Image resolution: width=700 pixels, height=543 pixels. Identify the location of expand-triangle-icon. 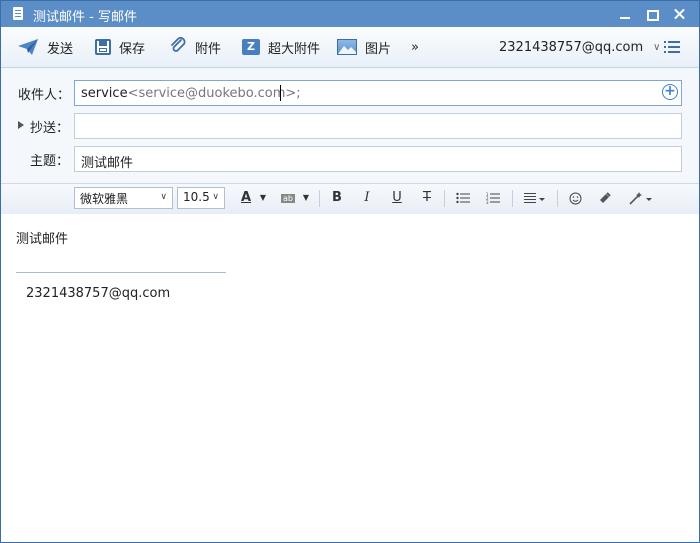
(21, 125).